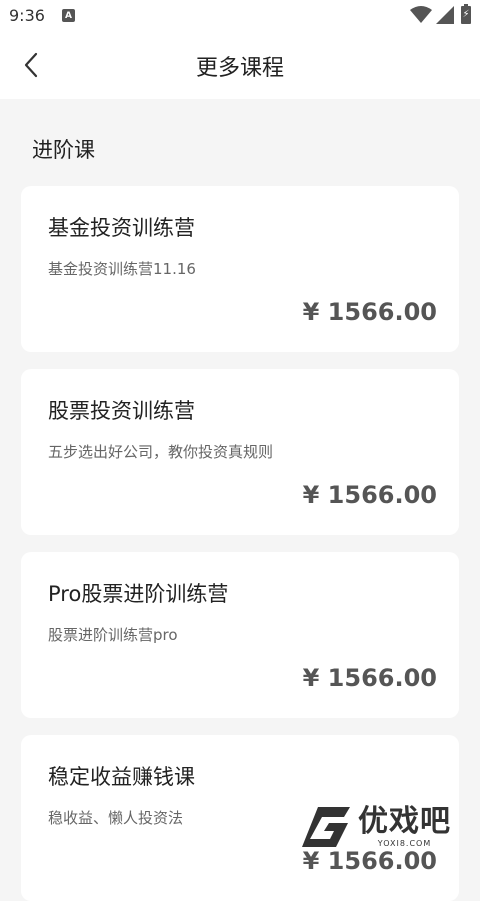 This screenshot has width=480, height=901. Describe the element at coordinates (121, 411) in the screenshot. I see `course-title: 股票投资训练营` at that location.